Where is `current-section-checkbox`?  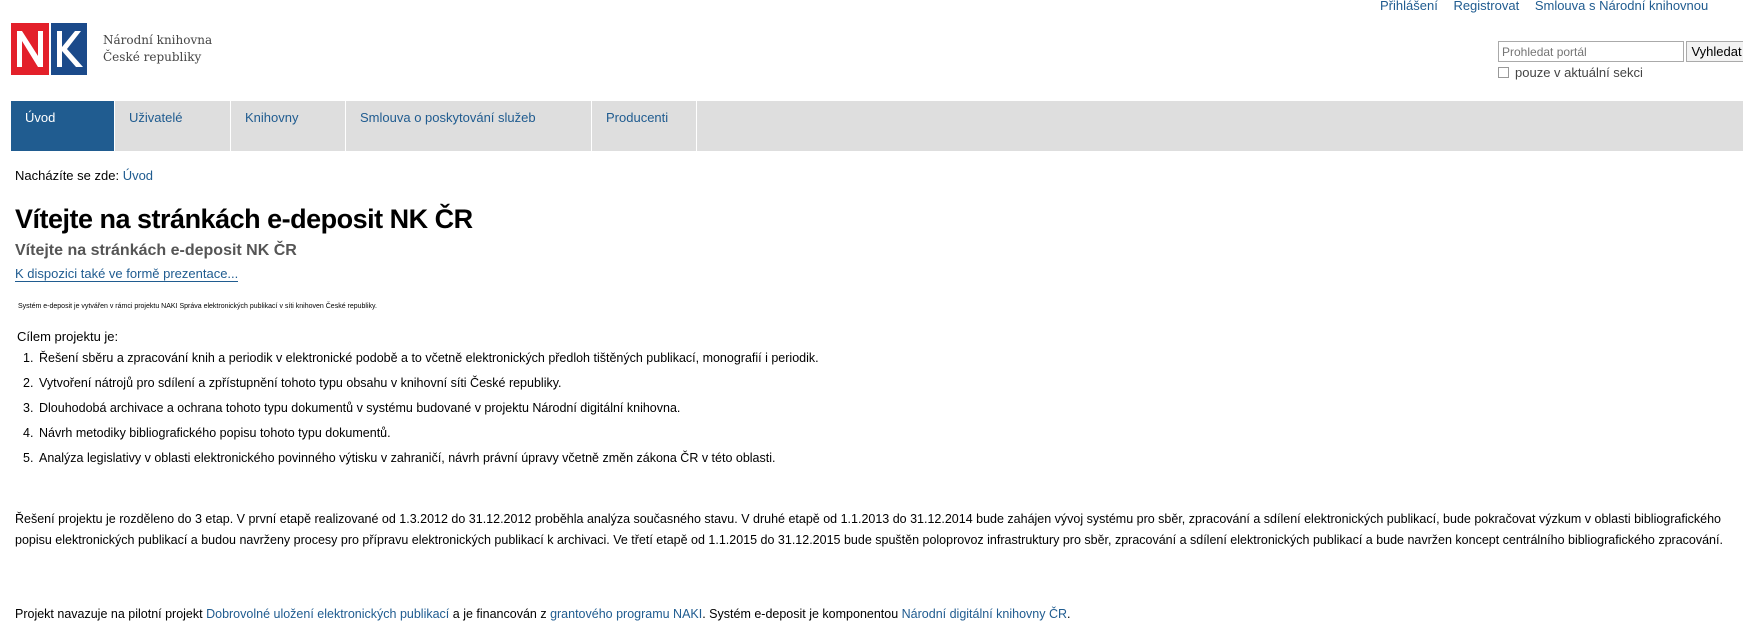 current-section-checkbox is located at coordinates (1503, 72).